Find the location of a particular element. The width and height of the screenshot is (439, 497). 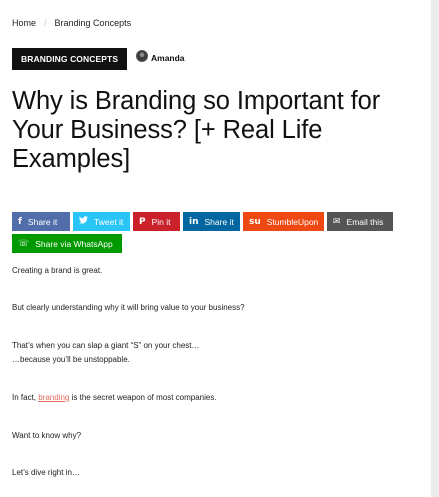

share-stumbleupon-label: StumbleUpon is located at coordinates (292, 221).